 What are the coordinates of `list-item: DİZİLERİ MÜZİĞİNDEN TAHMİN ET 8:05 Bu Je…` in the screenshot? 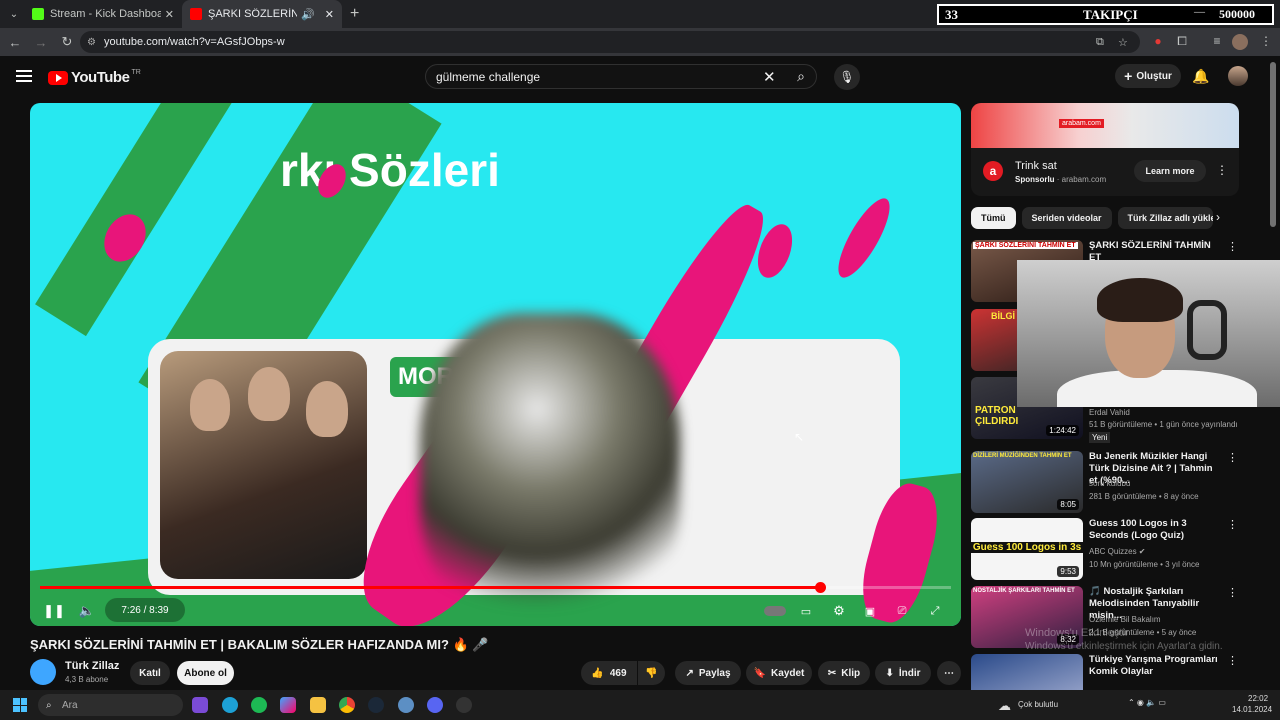 It's located at (1106, 482).